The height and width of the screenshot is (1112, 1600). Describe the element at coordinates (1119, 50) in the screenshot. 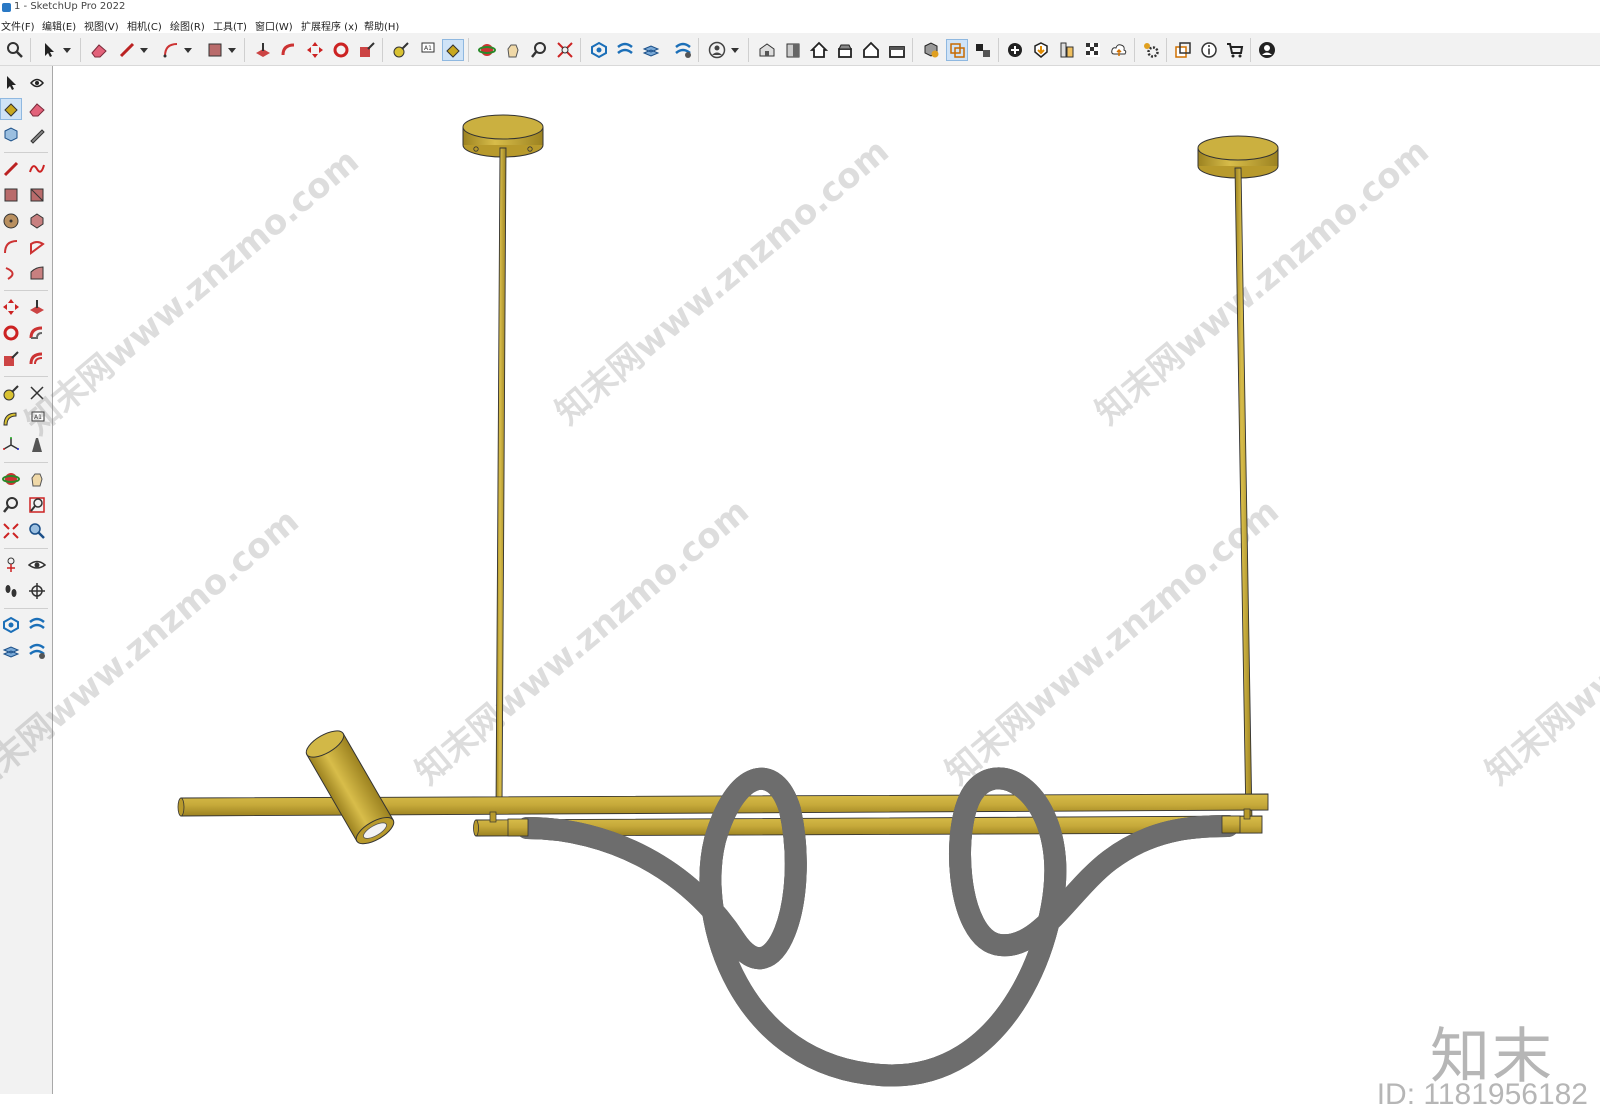

I see `cloud-icon` at that location.